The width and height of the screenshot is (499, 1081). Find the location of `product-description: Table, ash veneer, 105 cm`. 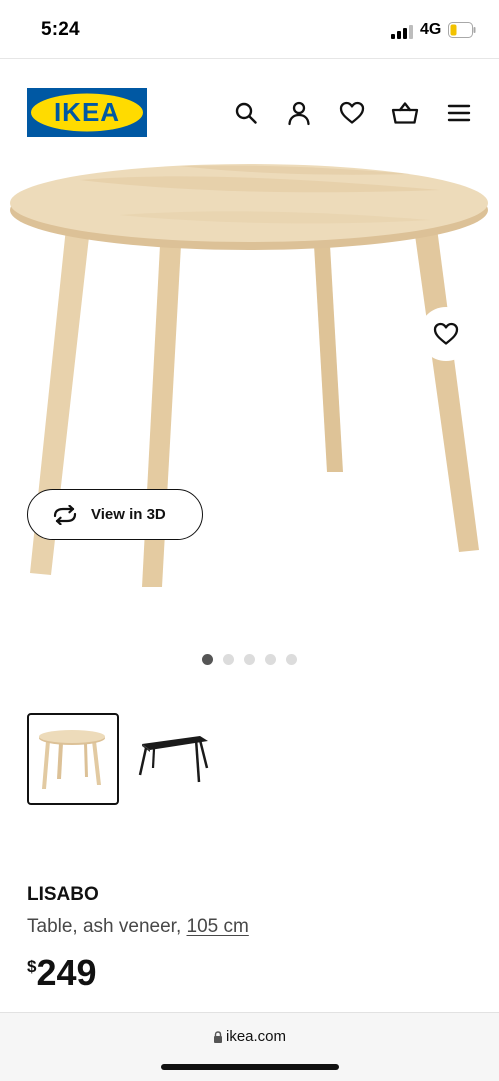

product-description: Table, ash veneer, 105 cm is located at coordinates (138, 927).